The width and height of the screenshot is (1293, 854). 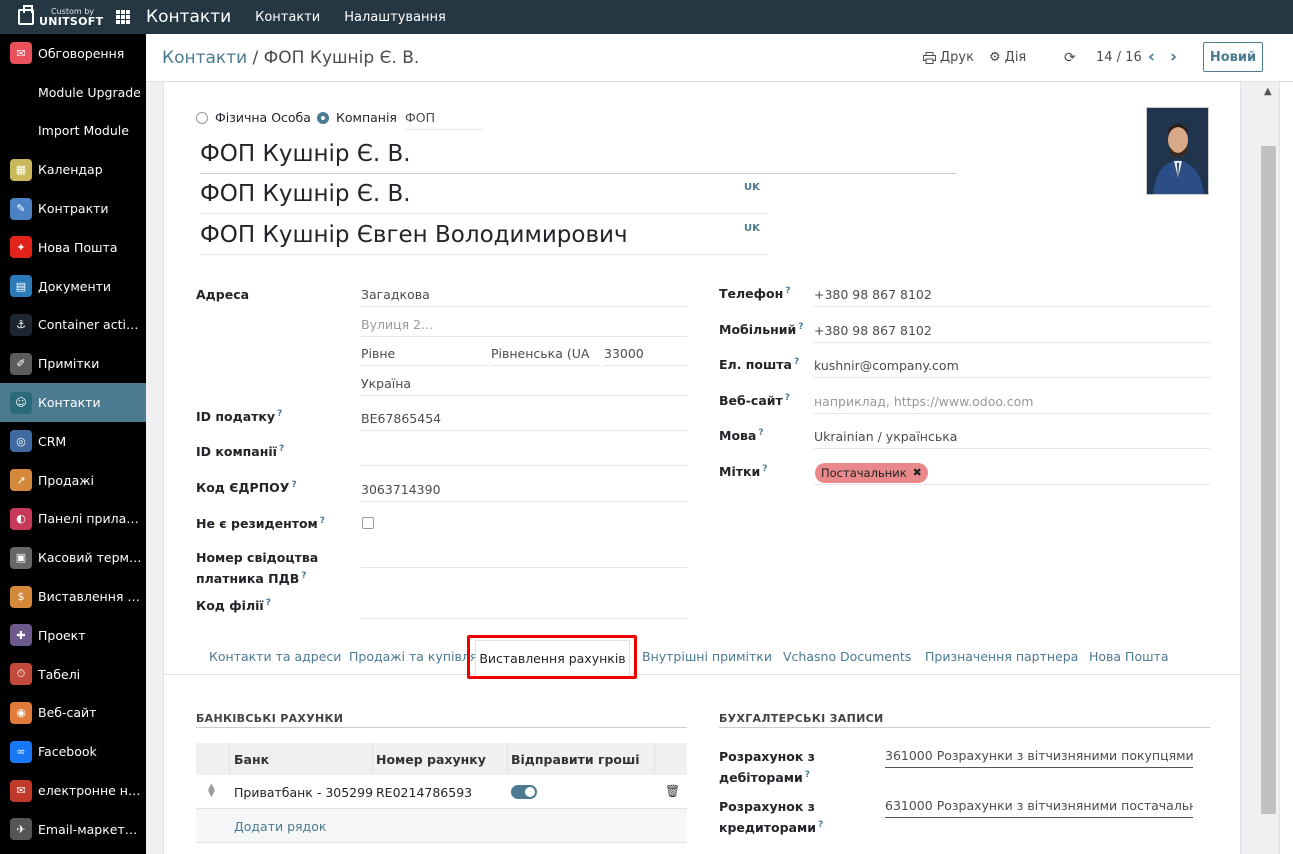 I want to click on radio-person, so click(x=202, y=118).